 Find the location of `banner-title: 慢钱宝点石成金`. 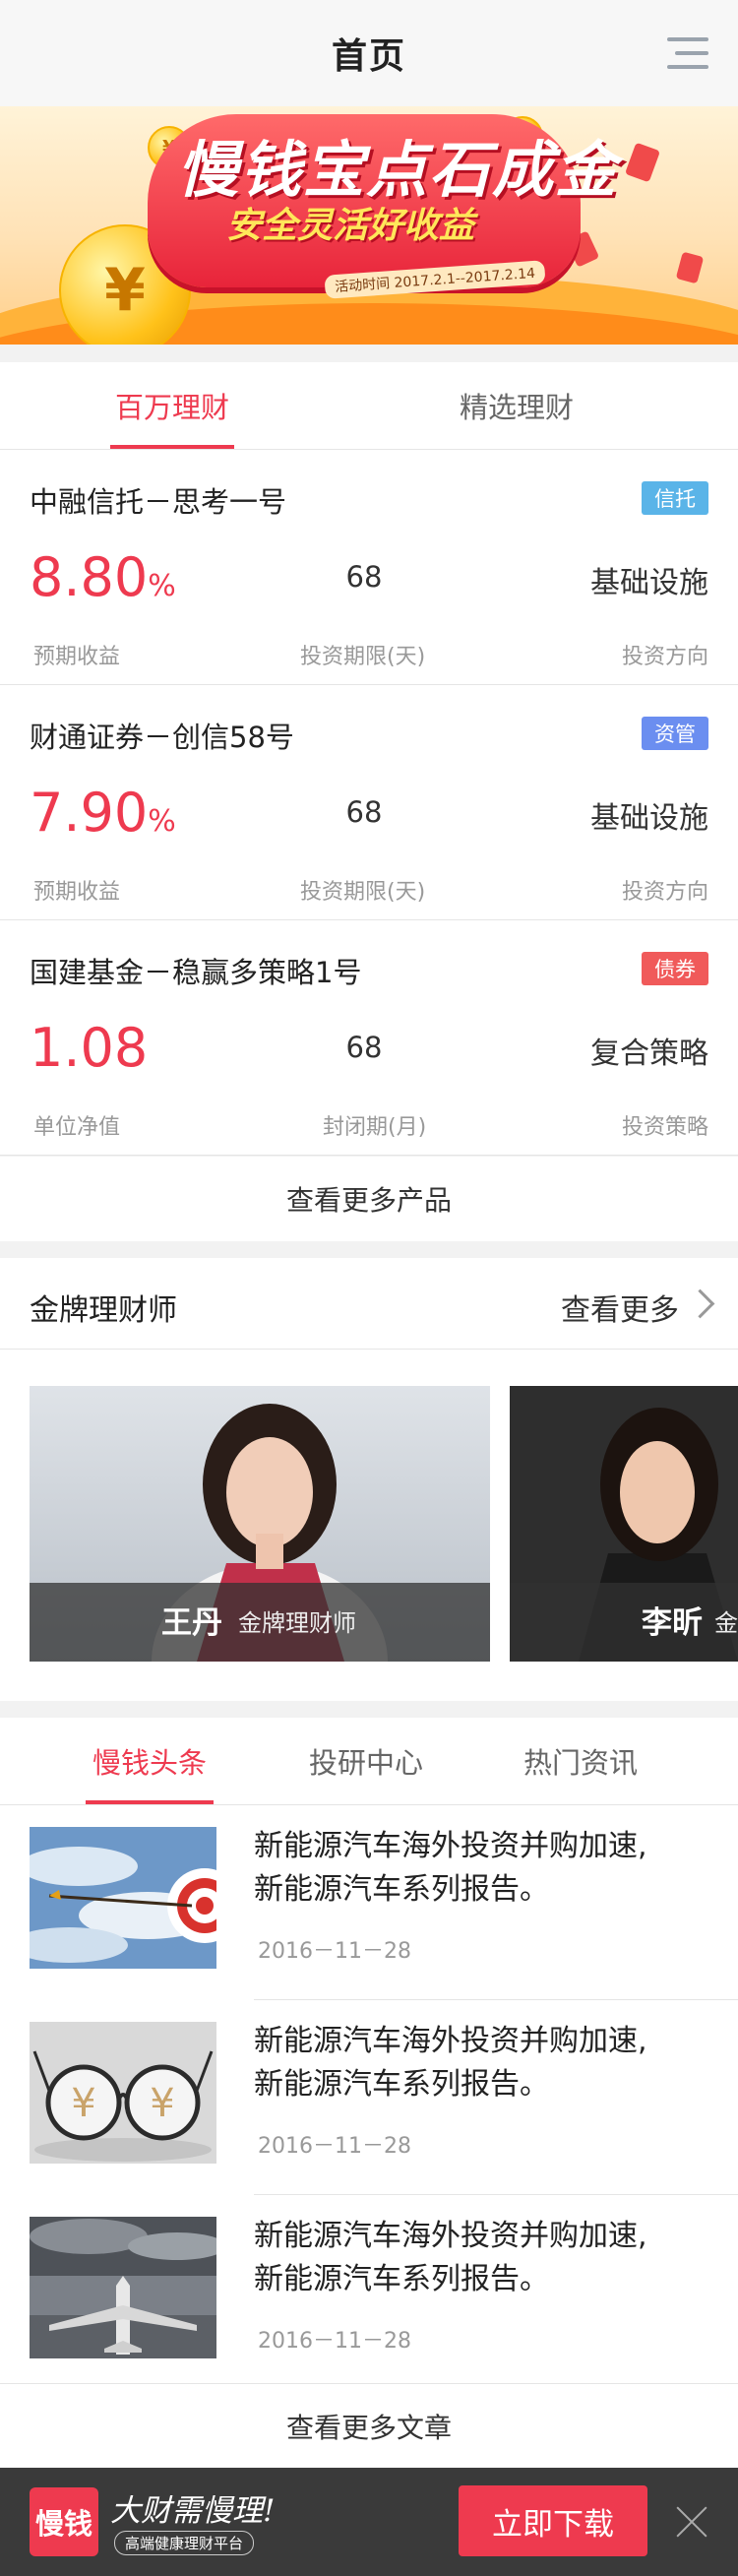

banner-title: 慢钱宝点石成金 is located at coordinates (398, 170).